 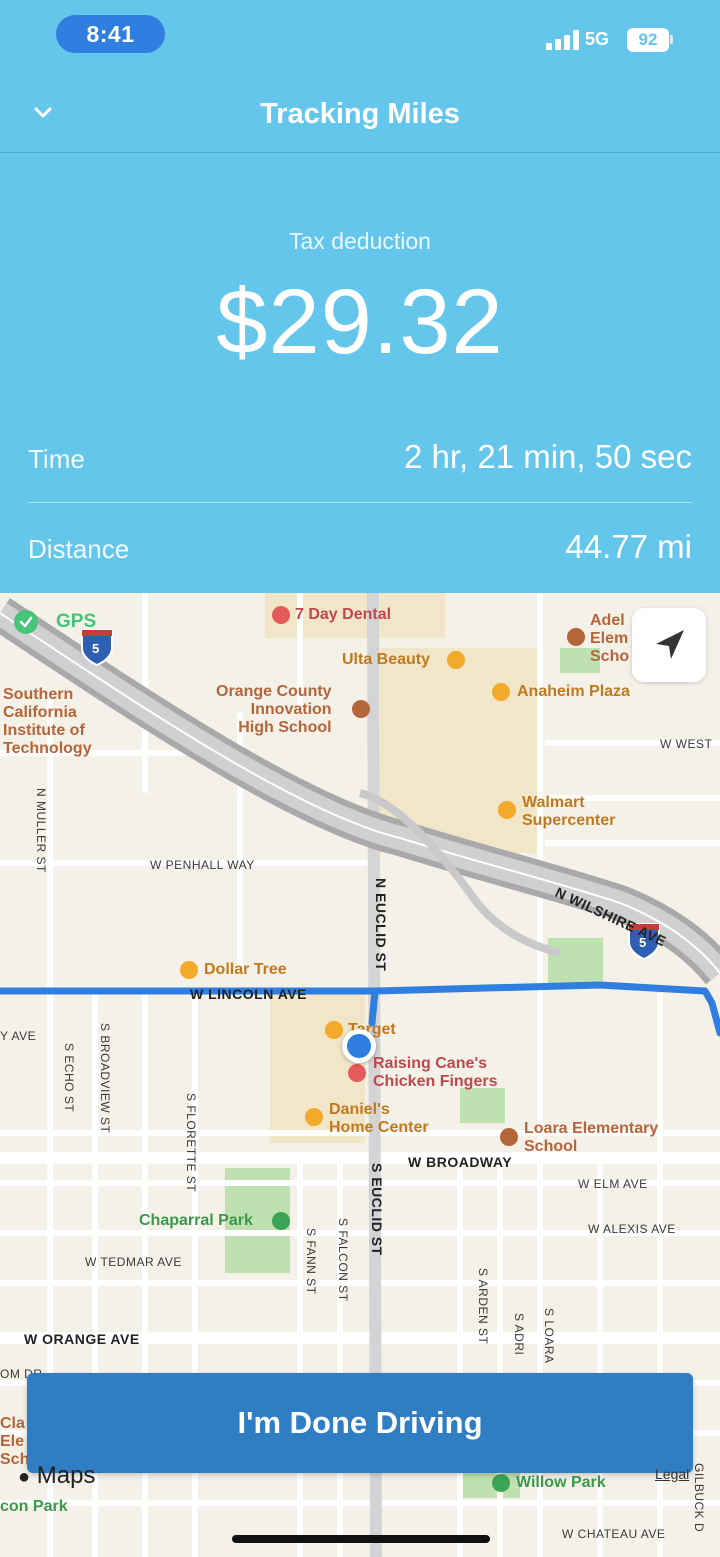 I want to click on time-row: Time 2 hr, 21 min, 50 sec, so click(x=360, y=466).